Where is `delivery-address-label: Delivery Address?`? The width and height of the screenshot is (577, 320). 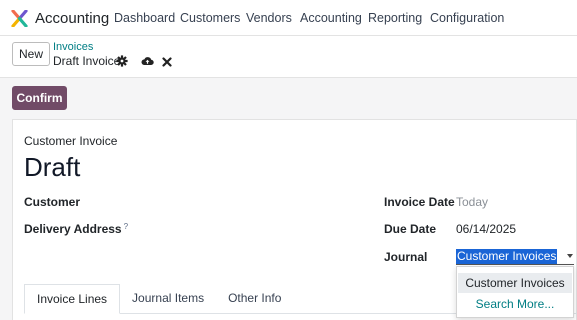 delivery-address-label: Delivery Address? is located at coordinates (76, 229).